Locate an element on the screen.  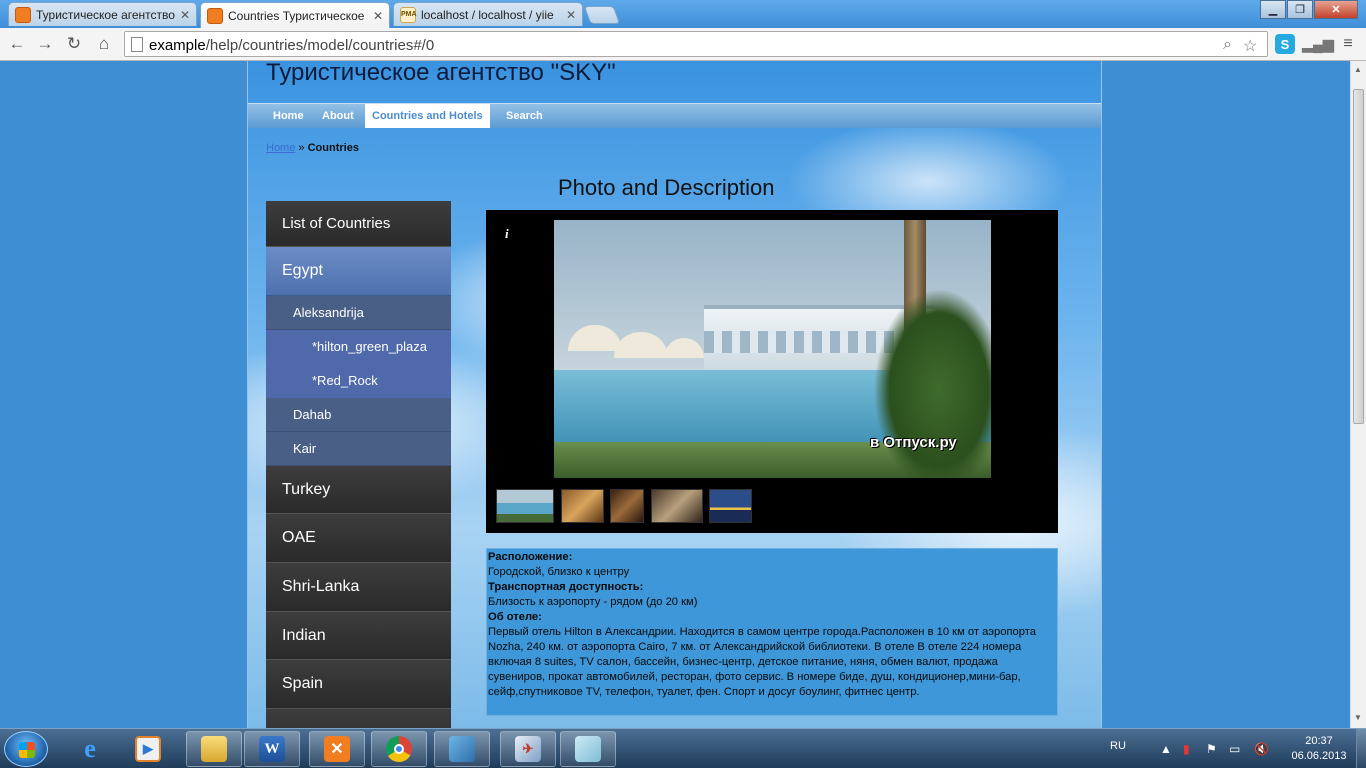
start-button is located at coordinates (26, 749).